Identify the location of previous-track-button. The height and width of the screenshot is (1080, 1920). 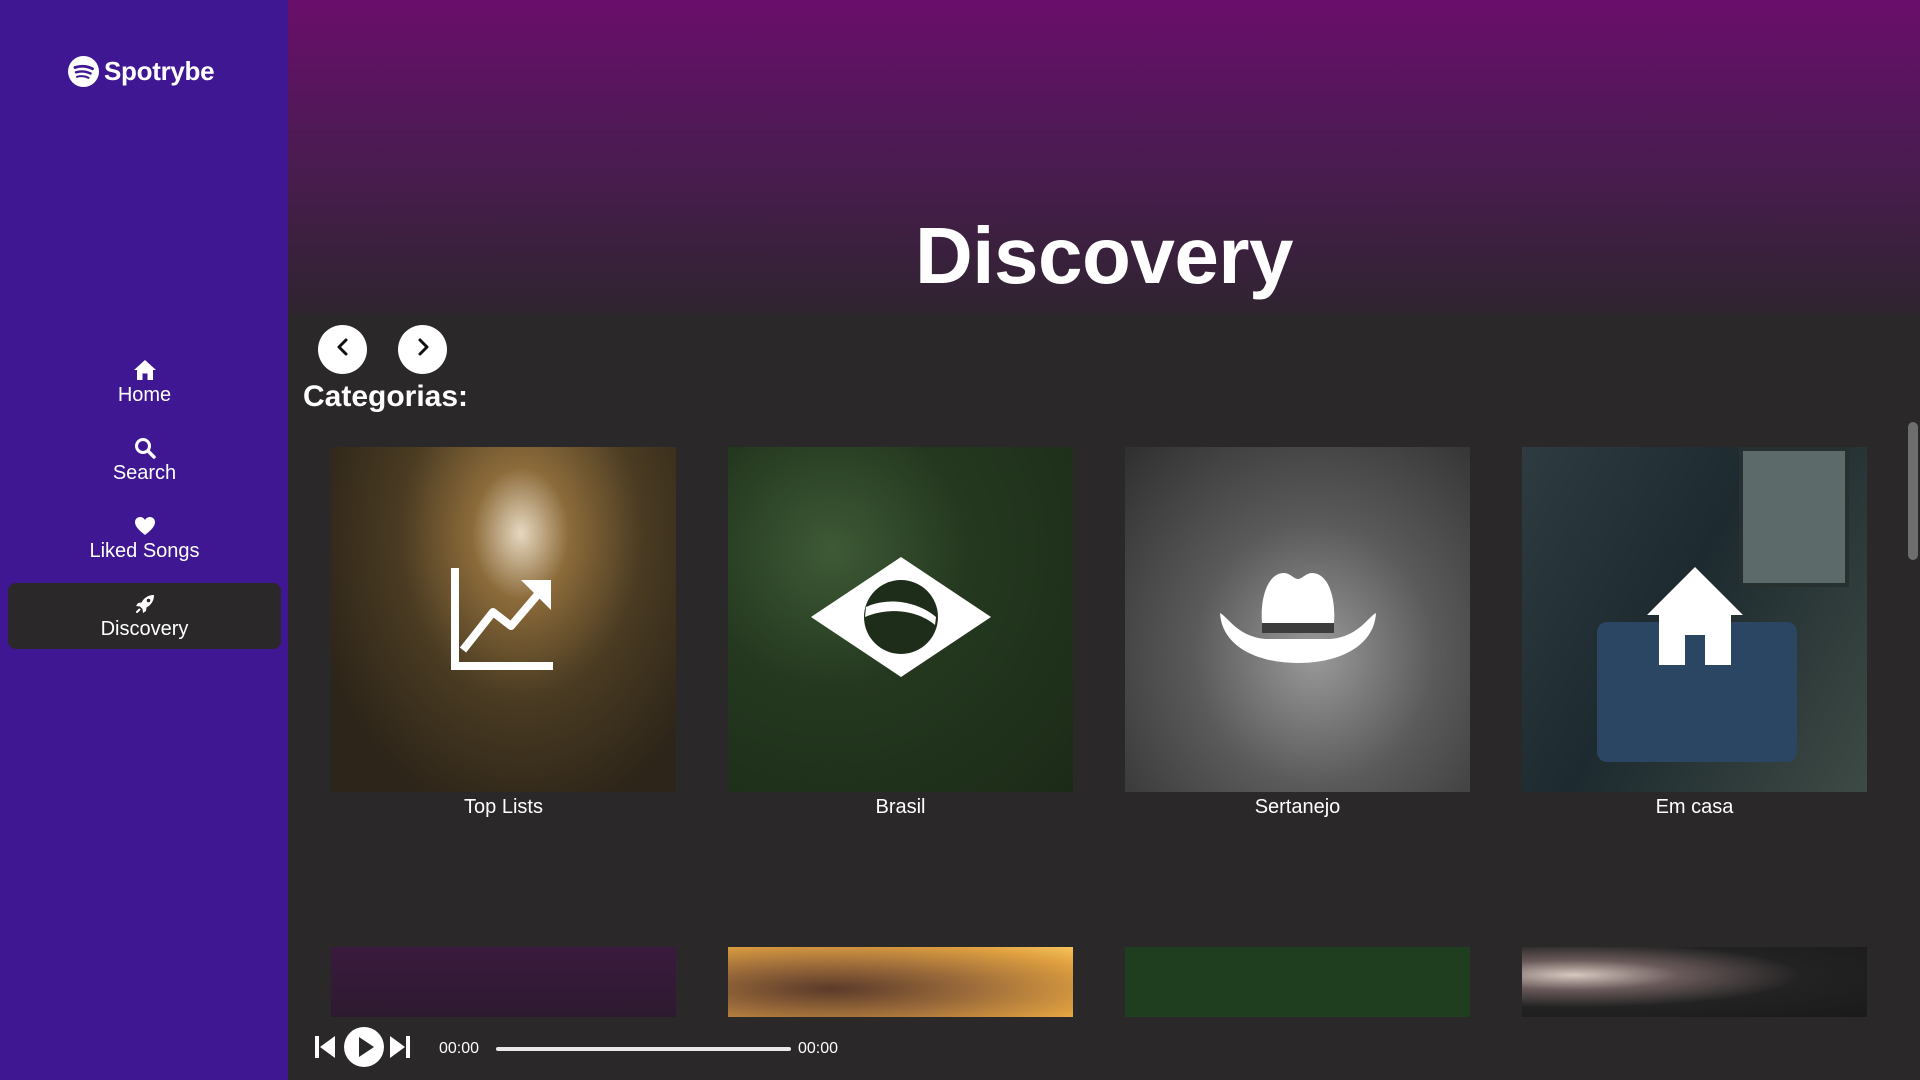
(325, 1049).